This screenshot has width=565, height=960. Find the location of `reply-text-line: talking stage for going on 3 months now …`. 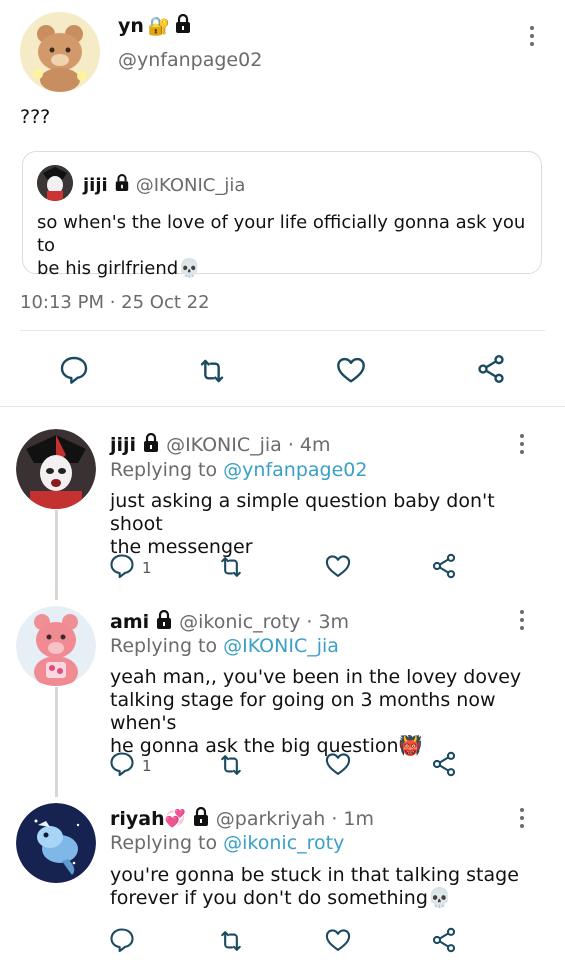

reply-text-line: talking stage for going on 3 months now … is located at coordinates (303, 711).